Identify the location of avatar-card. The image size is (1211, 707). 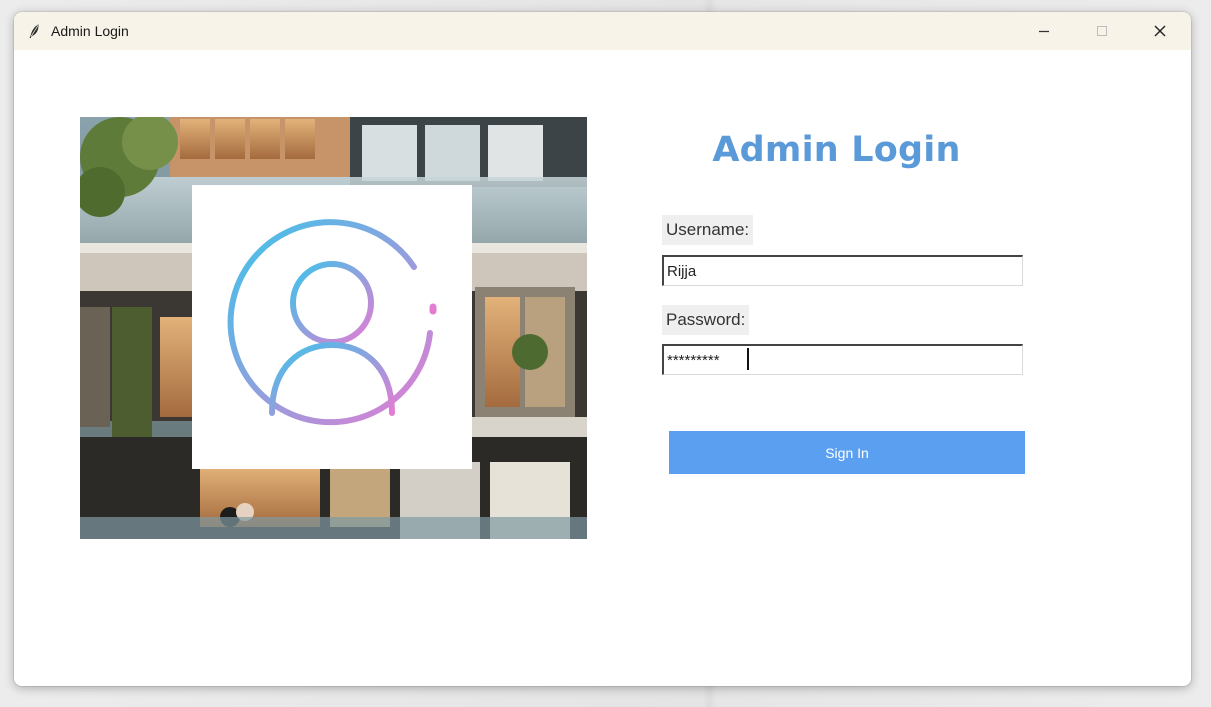
(332, 327).